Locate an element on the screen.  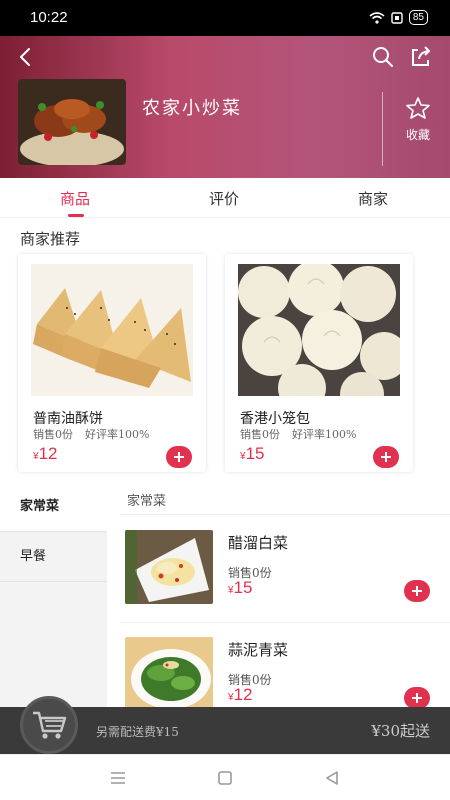
menu-icon is located at coordinates (118, 778).